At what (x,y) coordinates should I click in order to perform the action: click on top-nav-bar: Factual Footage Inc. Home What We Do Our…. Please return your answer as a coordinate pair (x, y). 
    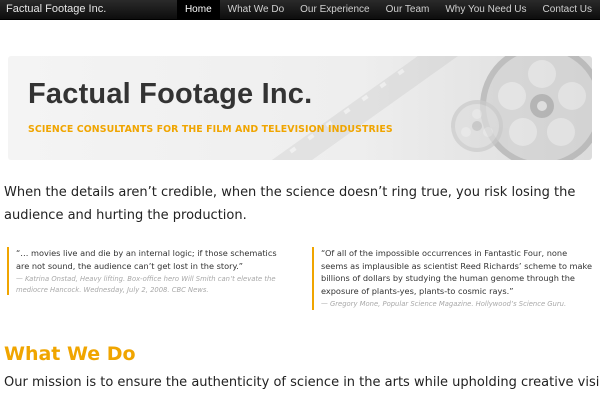
    Looking at the image, I should click on (300, 10).